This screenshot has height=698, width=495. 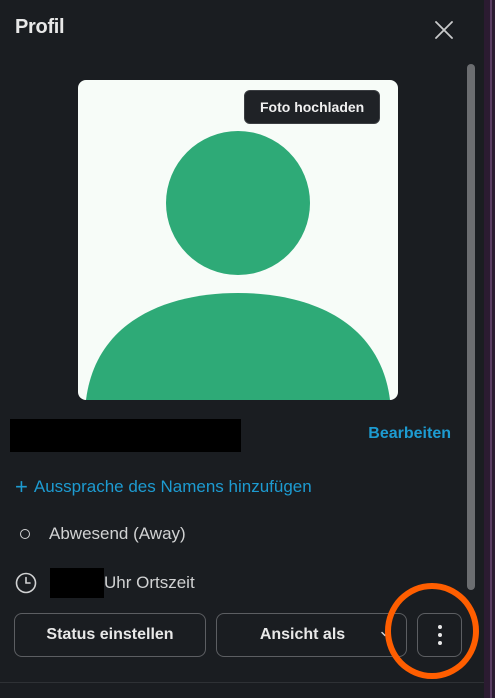 I want to click on chevron-down-icon, so click(x=385, y=634).